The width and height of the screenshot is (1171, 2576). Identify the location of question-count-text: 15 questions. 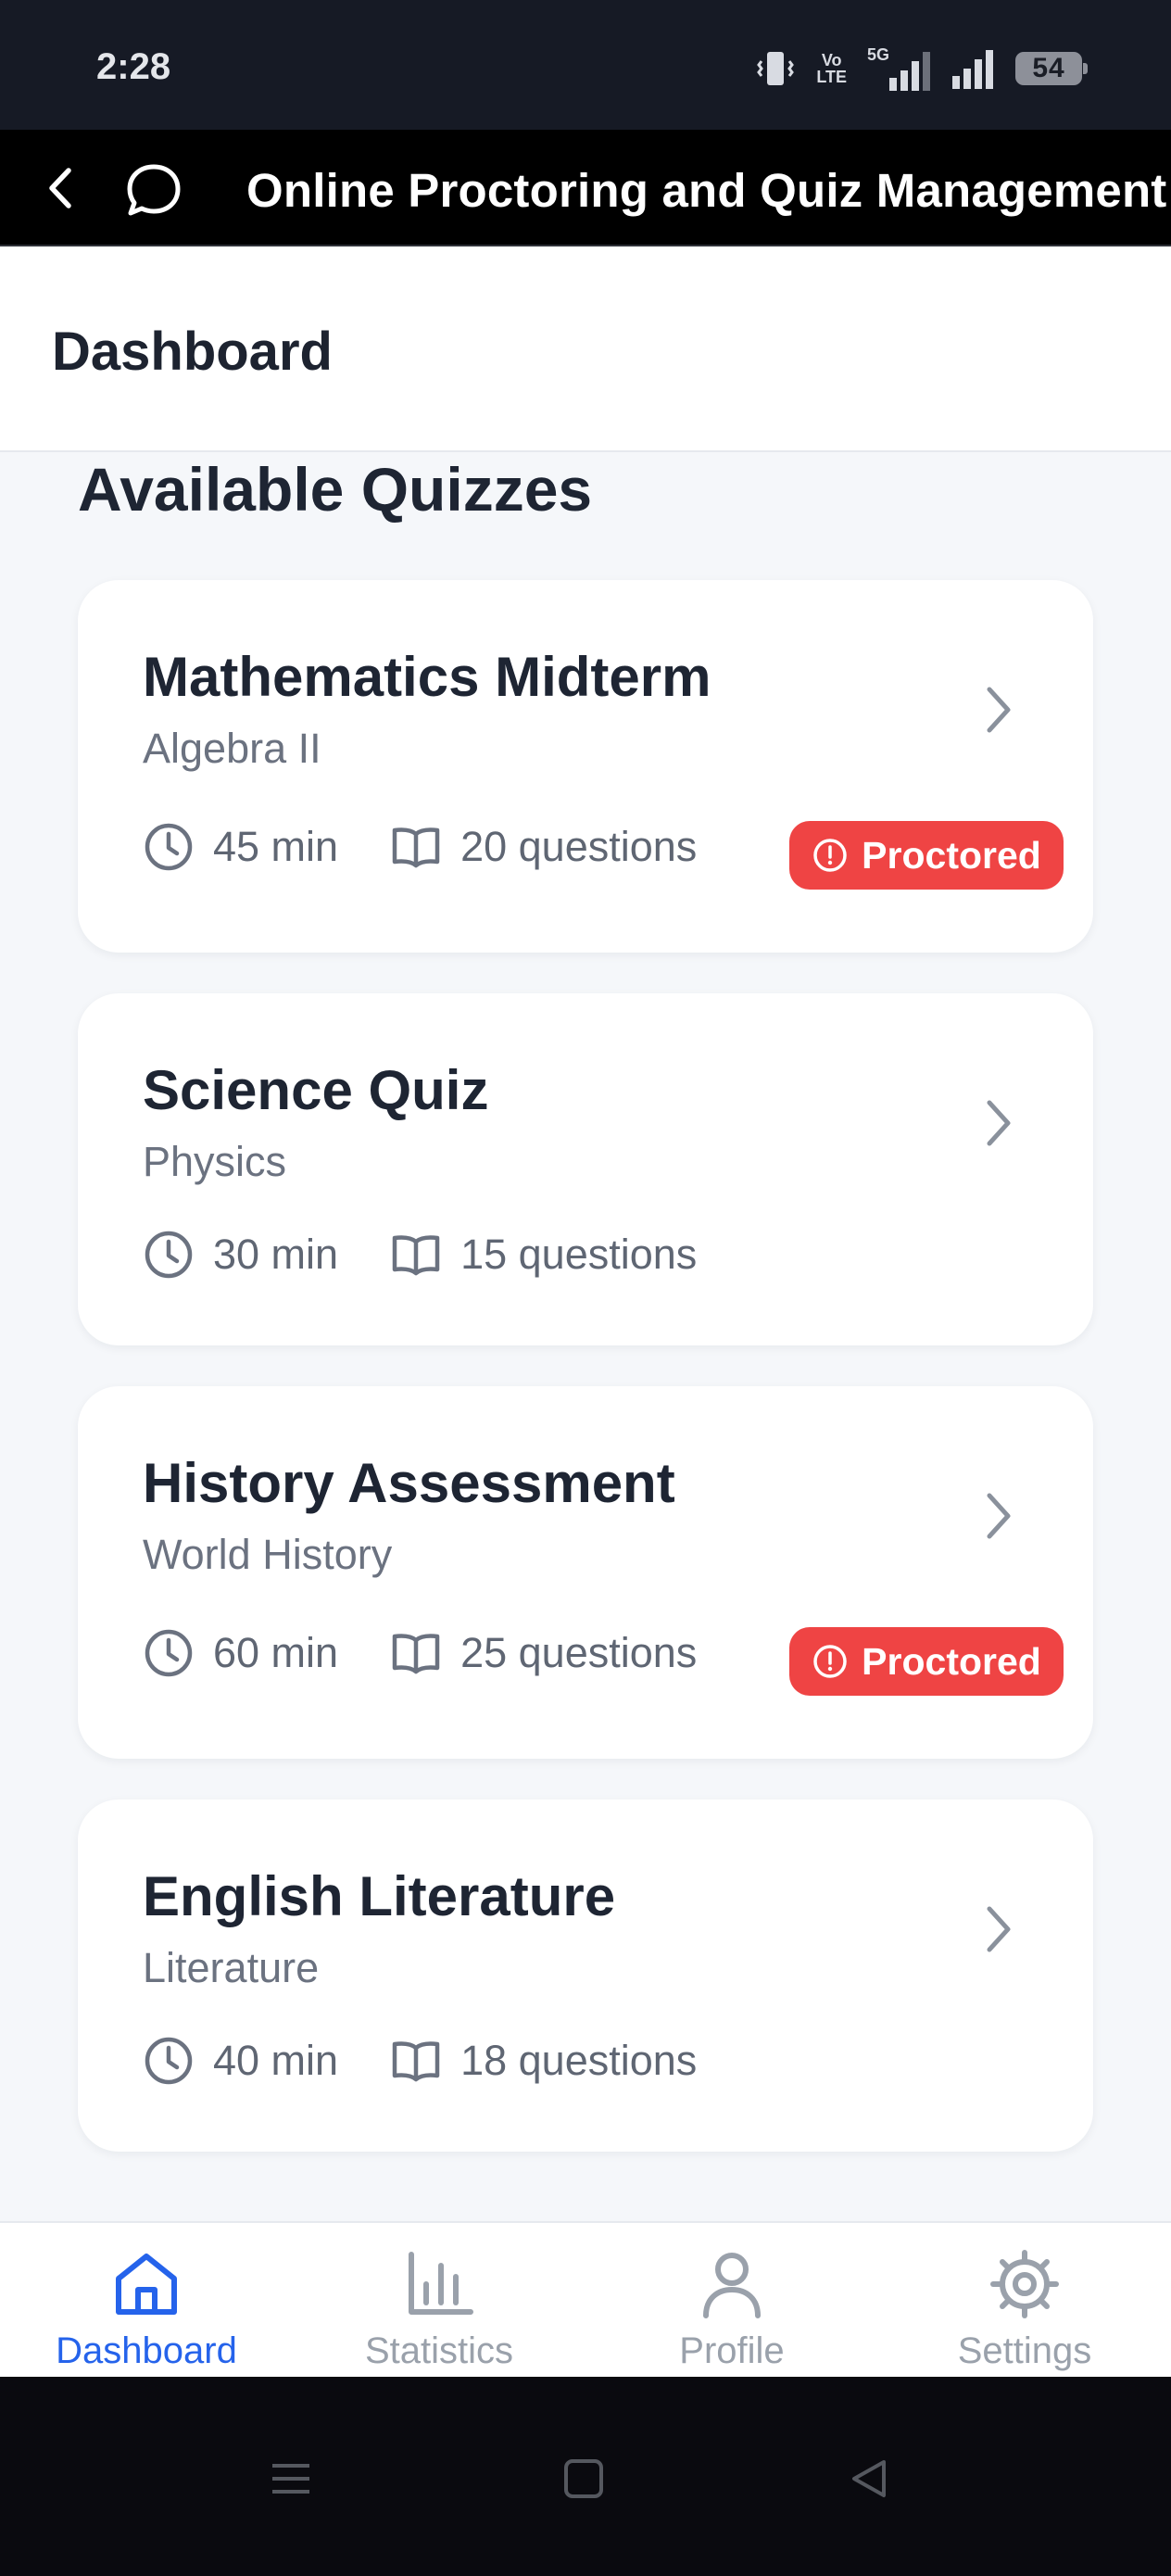
(579, 1254).